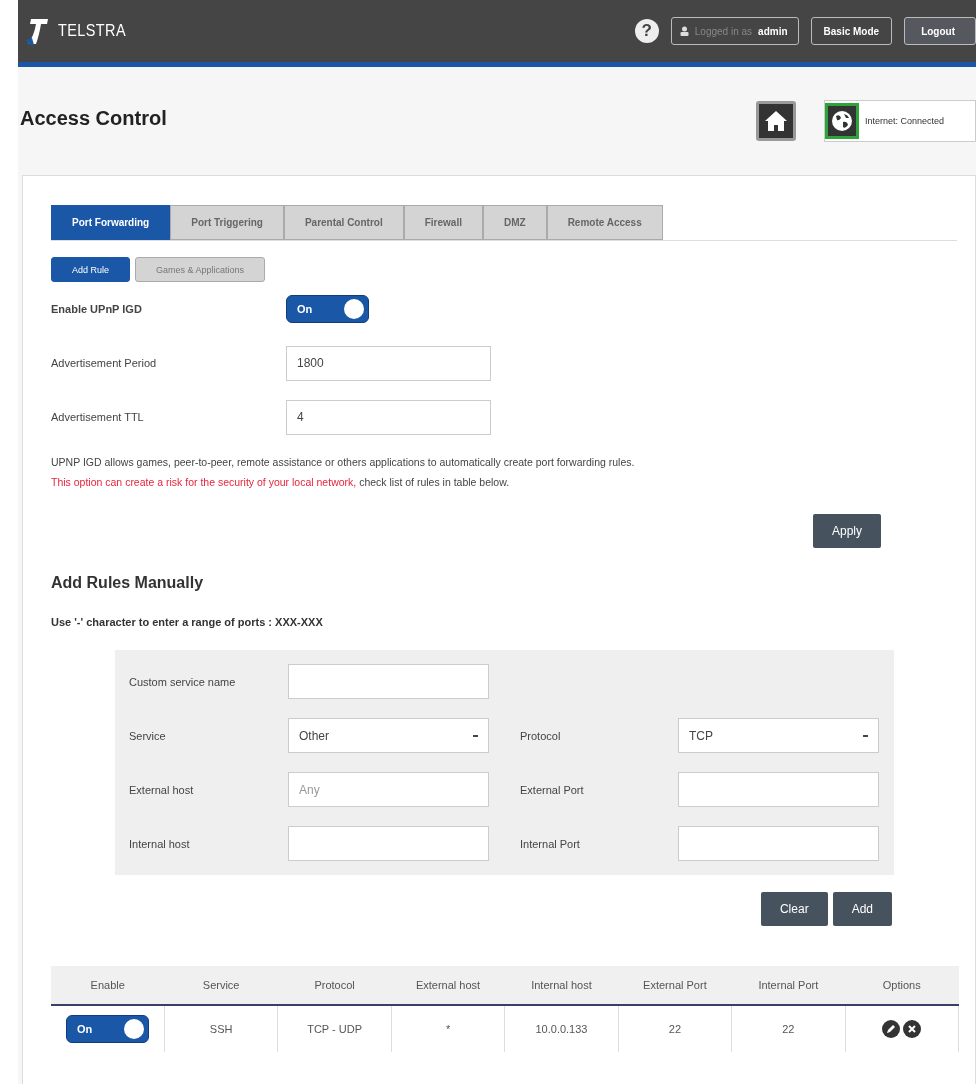 Image resolution: width=976 pixels, height=1084 pixels. I want to click on logo-text: TELSTRA, so click(92, 31).